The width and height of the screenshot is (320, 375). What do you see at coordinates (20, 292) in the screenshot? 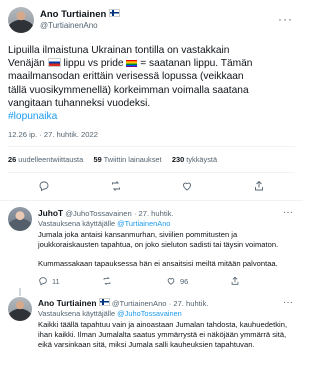
I see `thread-line` at bounding box center [20, 292].